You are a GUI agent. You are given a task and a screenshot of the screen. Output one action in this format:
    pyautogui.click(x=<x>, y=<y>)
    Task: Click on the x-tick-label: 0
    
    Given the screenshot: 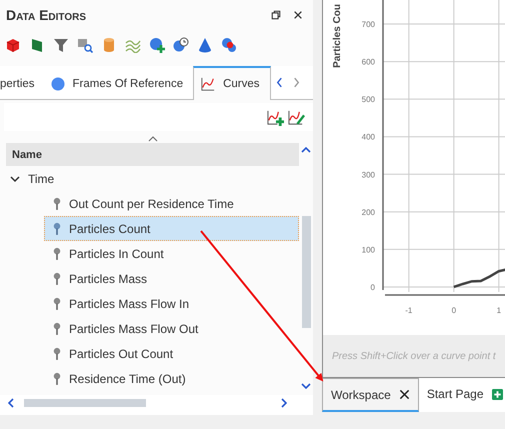 What is the action you would take?
    pyautogui.click(x=454, y=310)
    